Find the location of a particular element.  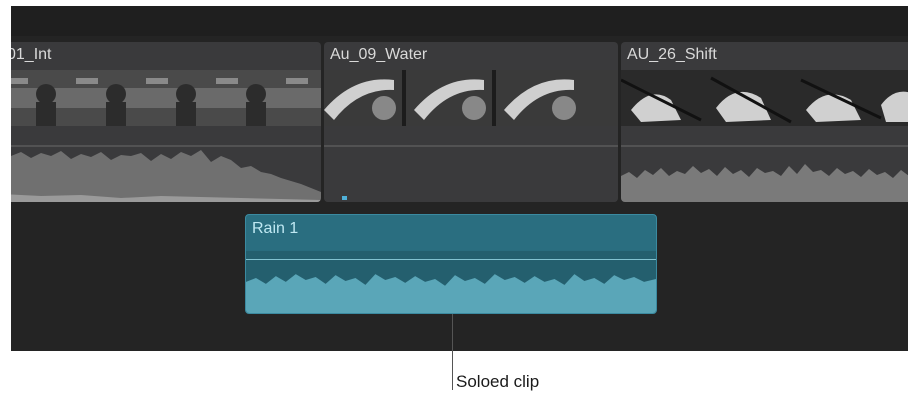

callout-label: Soloed clip is located at coordinates (498, 381).